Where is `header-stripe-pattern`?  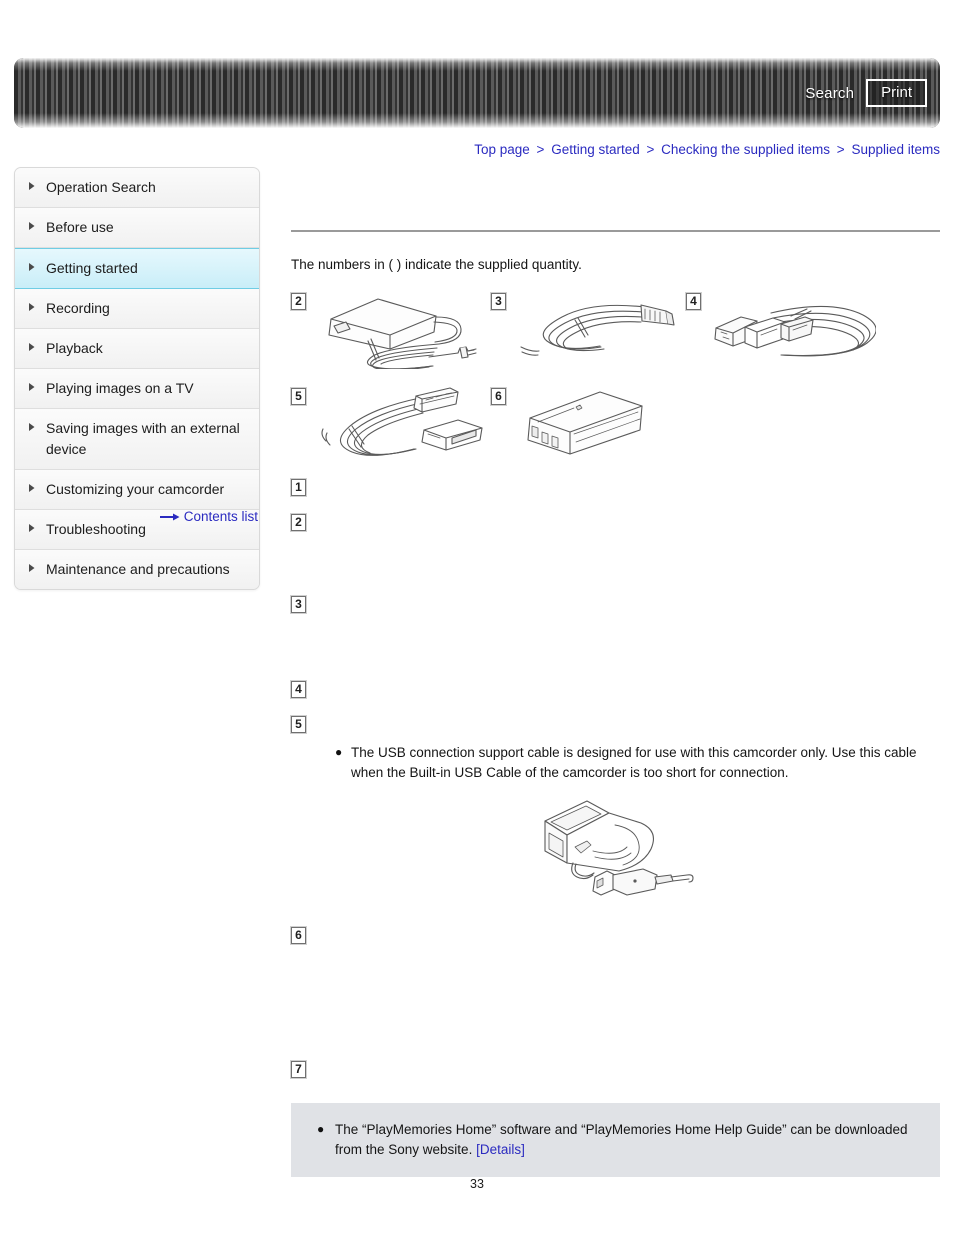
header-stripe-pattern is located at coordinates (477, 93).